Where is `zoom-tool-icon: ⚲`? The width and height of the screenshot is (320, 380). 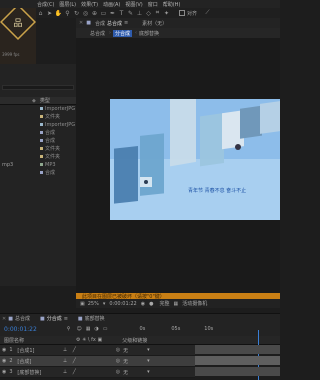 zoom-tool-icon: ⚲ is located at coordinates (67, 13).